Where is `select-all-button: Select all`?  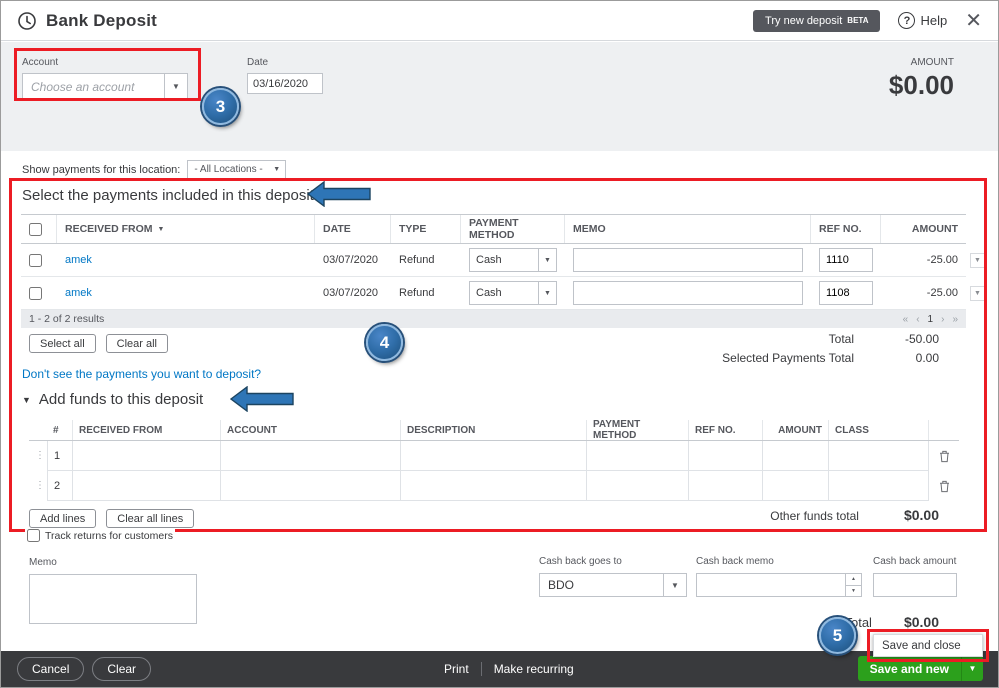
select-all-button: Select all is located at coordinates (62, 343).